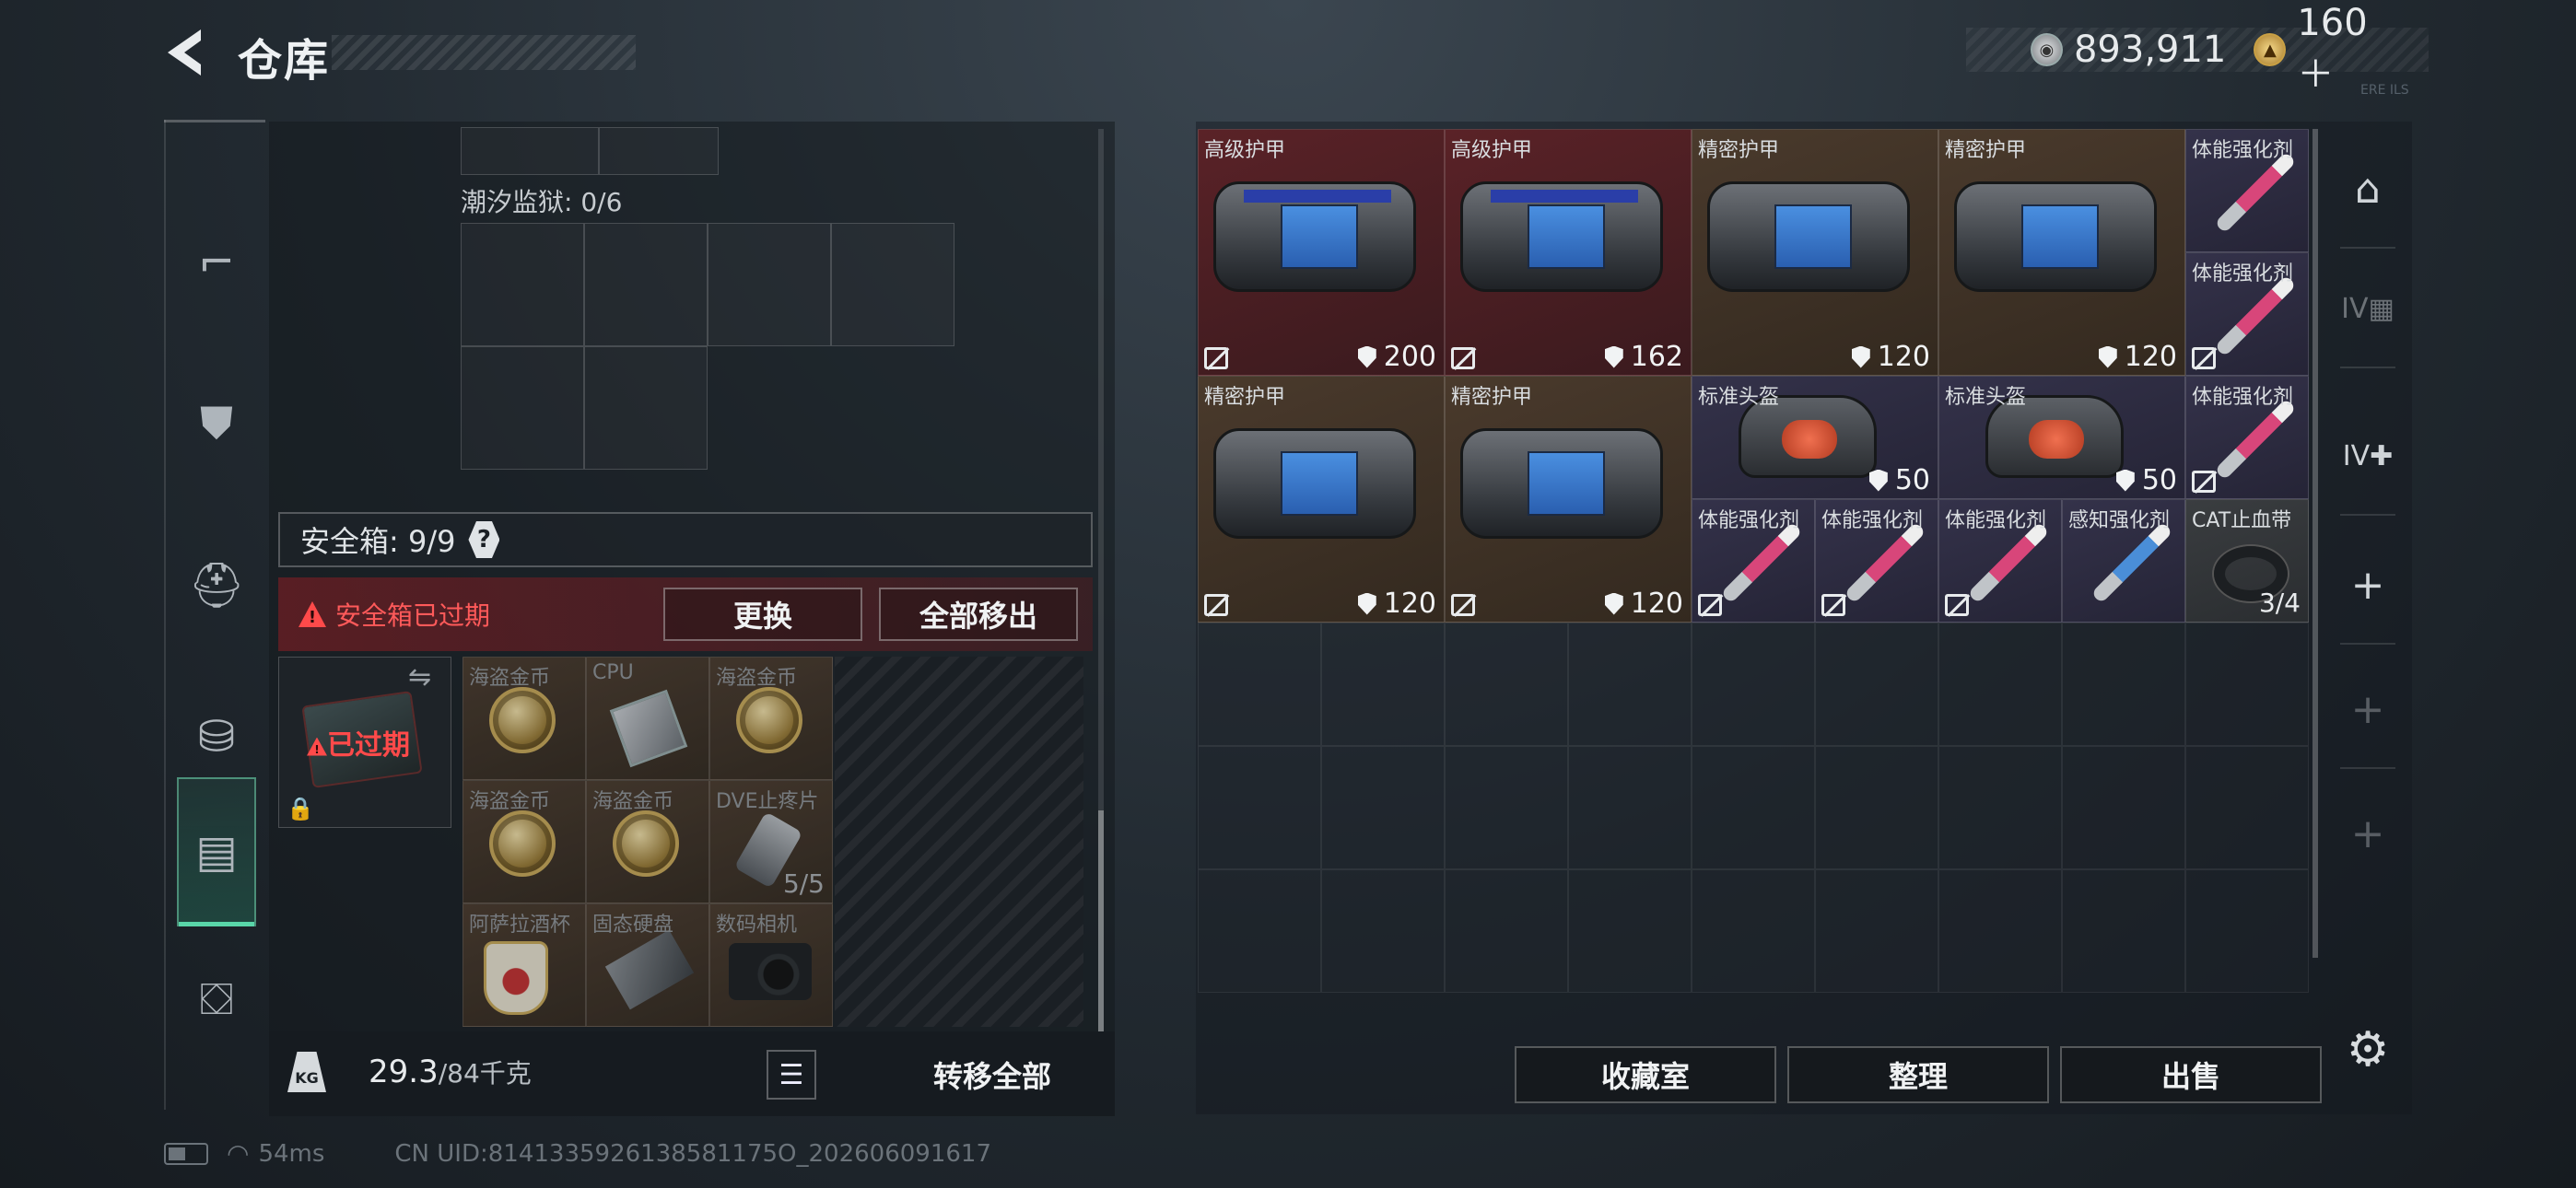 The image size is (2576, 1188). What do you see at coordinates (378, 541) in the screenshot?
I see `safebox-capacity: 安全箱: 9/9` at bounding box center [378, 541].